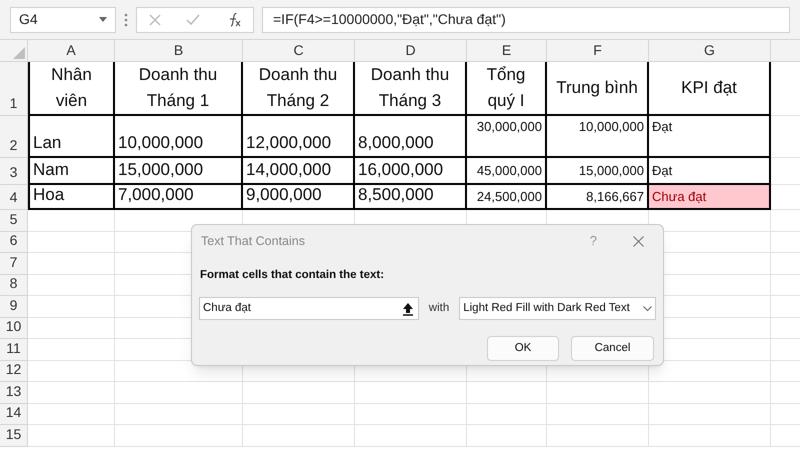 The image size is (800, 450). I want to click on row-header: 1, so click(14, 103).